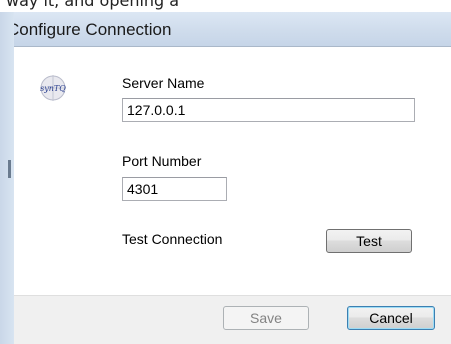  I want to click on syntq-logo: synTQ, so click(53, 88).